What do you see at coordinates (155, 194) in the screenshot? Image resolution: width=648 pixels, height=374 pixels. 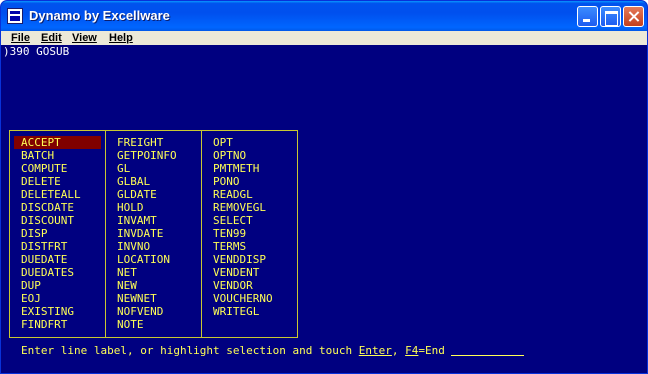 I see `picker-option: GLDATE` at bounding box center [155, 194].